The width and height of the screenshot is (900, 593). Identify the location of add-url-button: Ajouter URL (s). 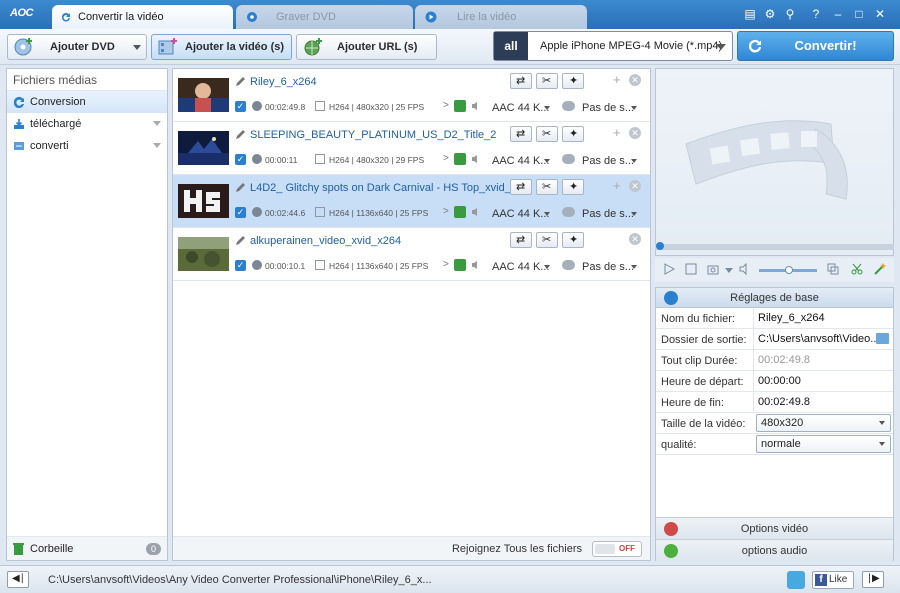
(366, 47).